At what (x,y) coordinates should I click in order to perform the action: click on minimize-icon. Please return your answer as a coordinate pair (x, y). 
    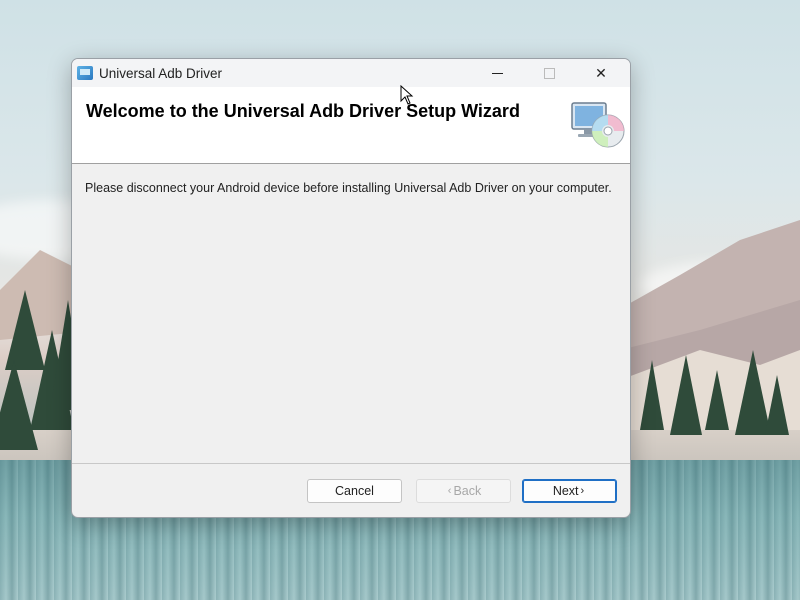
    Looking at the image, I should click on (497, 73).